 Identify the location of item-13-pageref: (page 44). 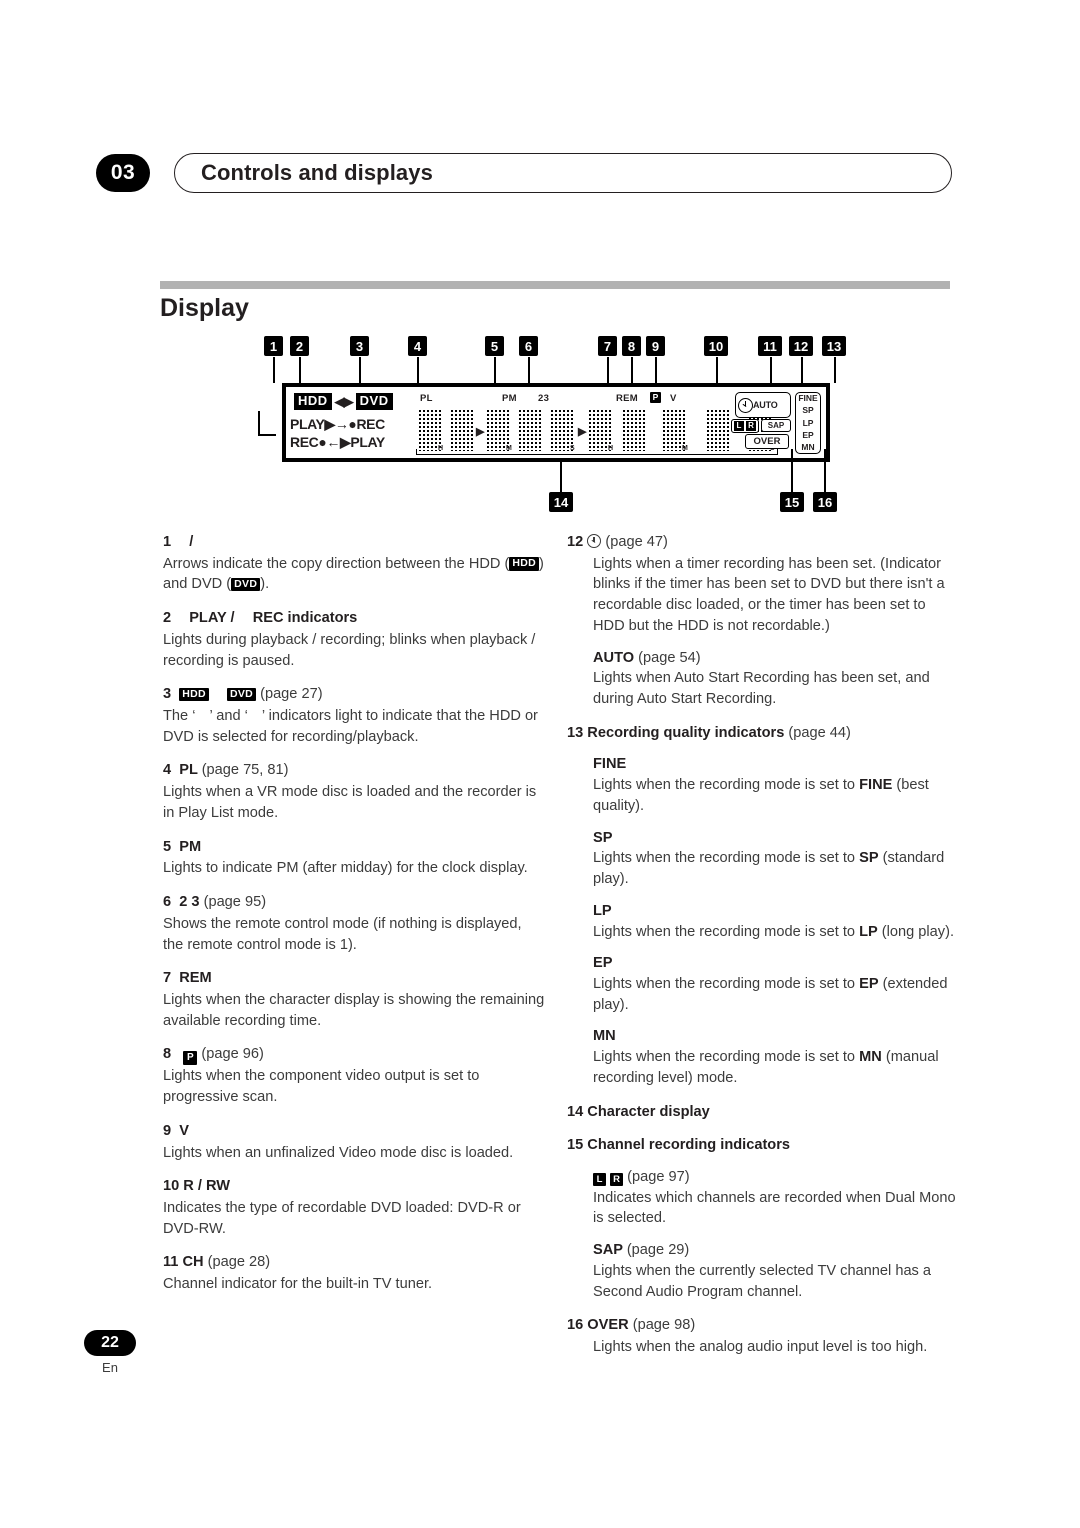
(819, 732).